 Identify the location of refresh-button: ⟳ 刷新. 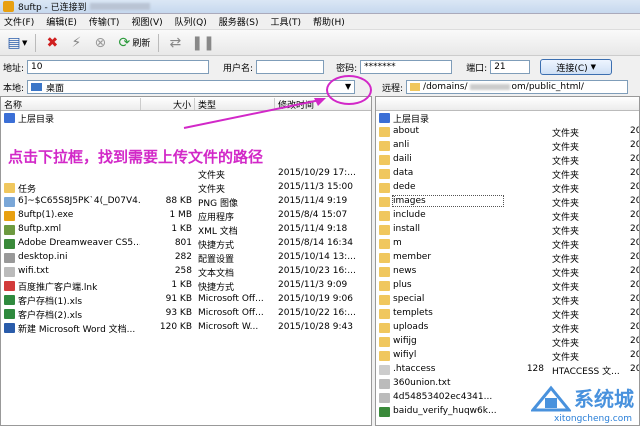
(133, 43).